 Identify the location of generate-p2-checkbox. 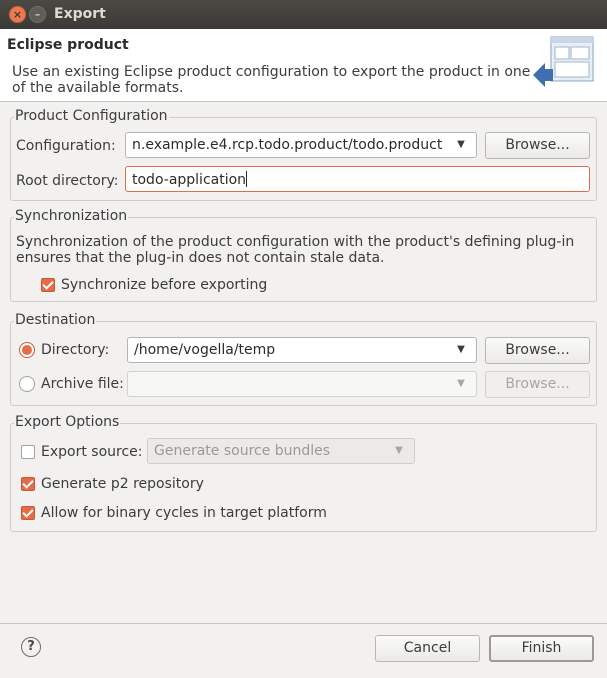
(28, 484).